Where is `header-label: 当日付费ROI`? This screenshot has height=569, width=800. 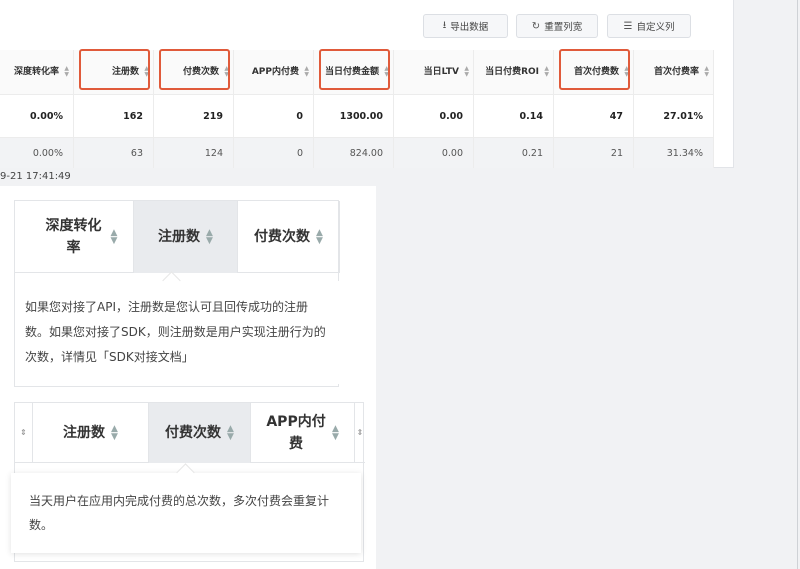
header-label: 当日付费ROI is located at coordinates (512, 71).